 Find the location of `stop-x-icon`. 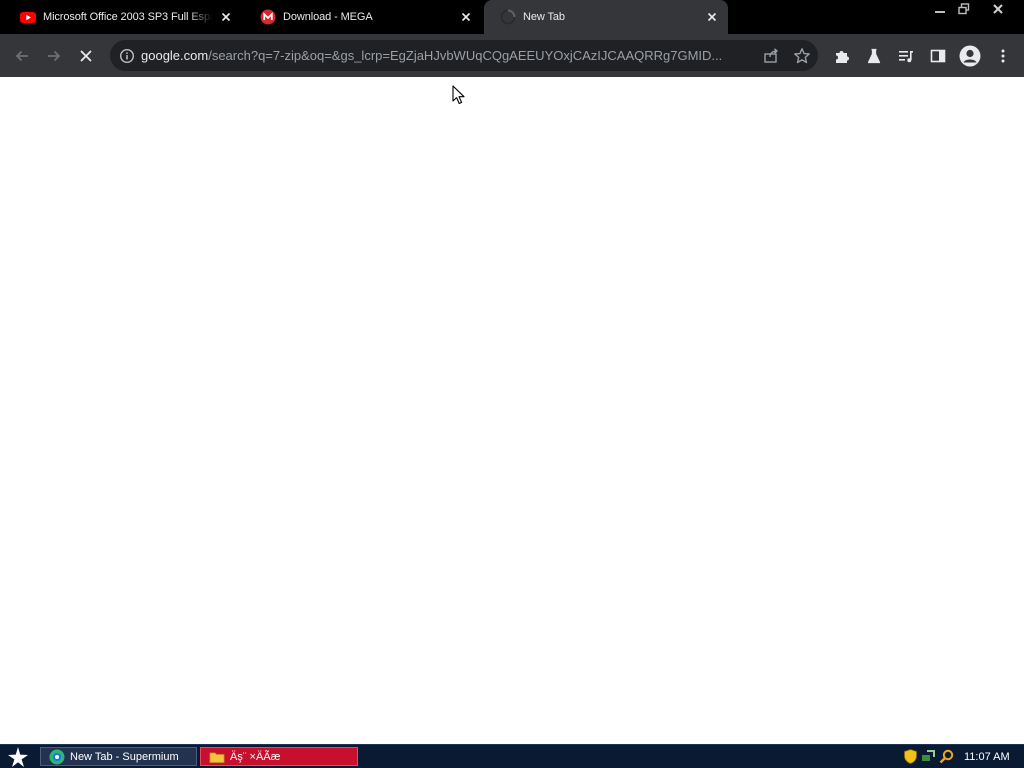

stop-x-icon is located at coordinates (86, 56).